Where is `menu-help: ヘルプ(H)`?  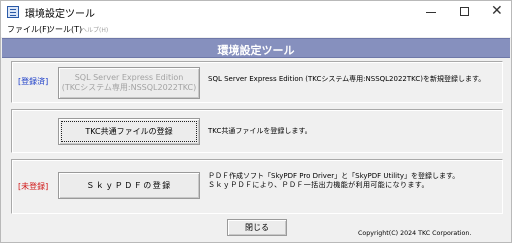
menu-help: ヘルプ(H) is located at coordinates (94, 29).